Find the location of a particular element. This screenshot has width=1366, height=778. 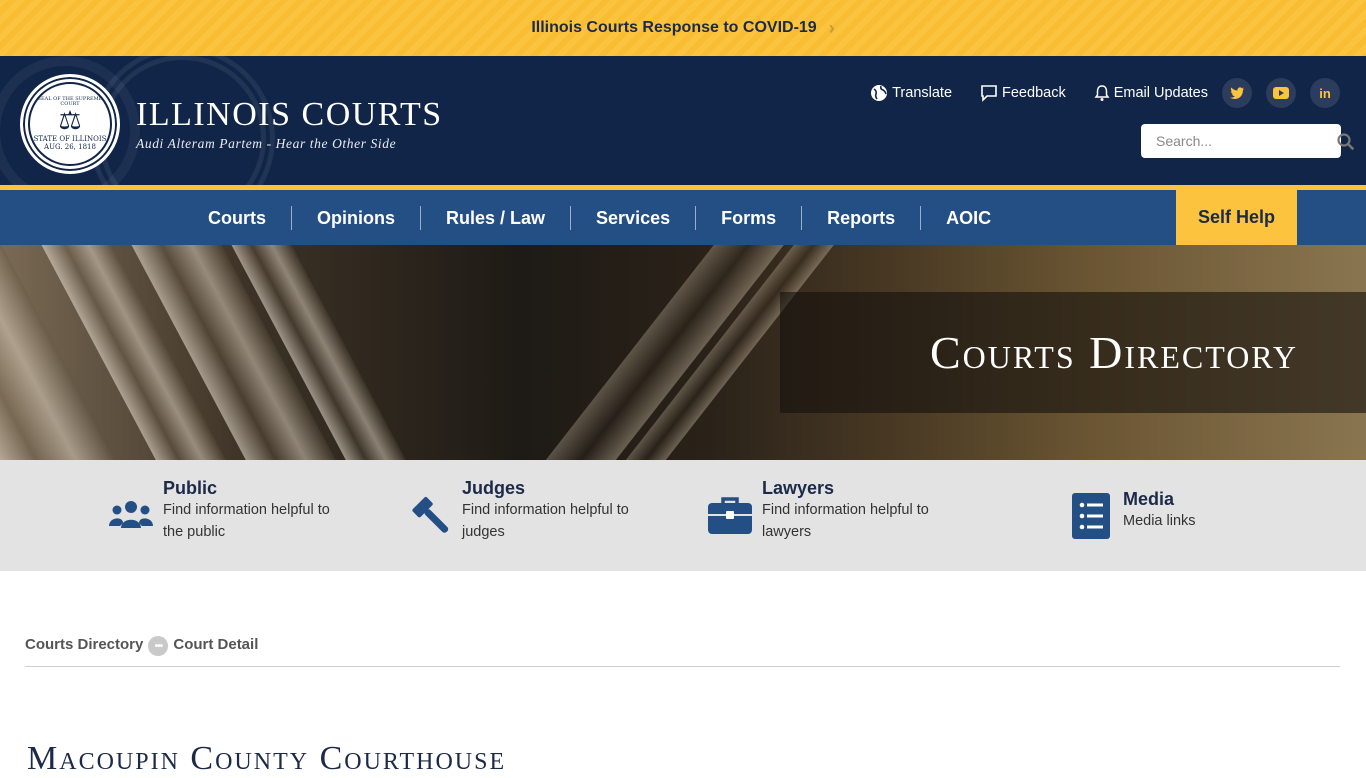

speech-bubble-icon is located at coordinates (989, 93).